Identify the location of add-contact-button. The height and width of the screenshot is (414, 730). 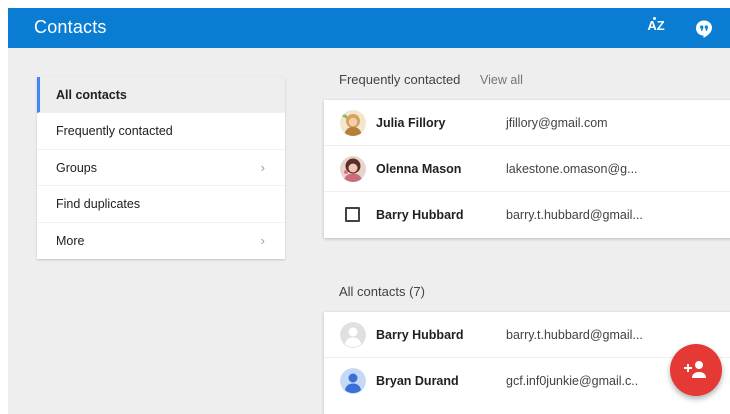
(696, 370).